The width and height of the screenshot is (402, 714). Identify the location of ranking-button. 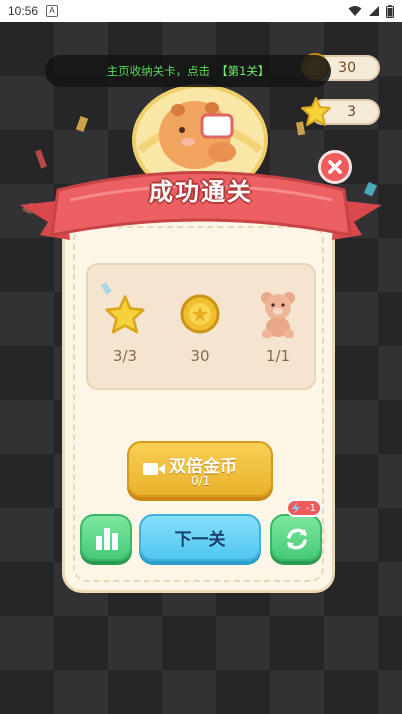
(106, 537).